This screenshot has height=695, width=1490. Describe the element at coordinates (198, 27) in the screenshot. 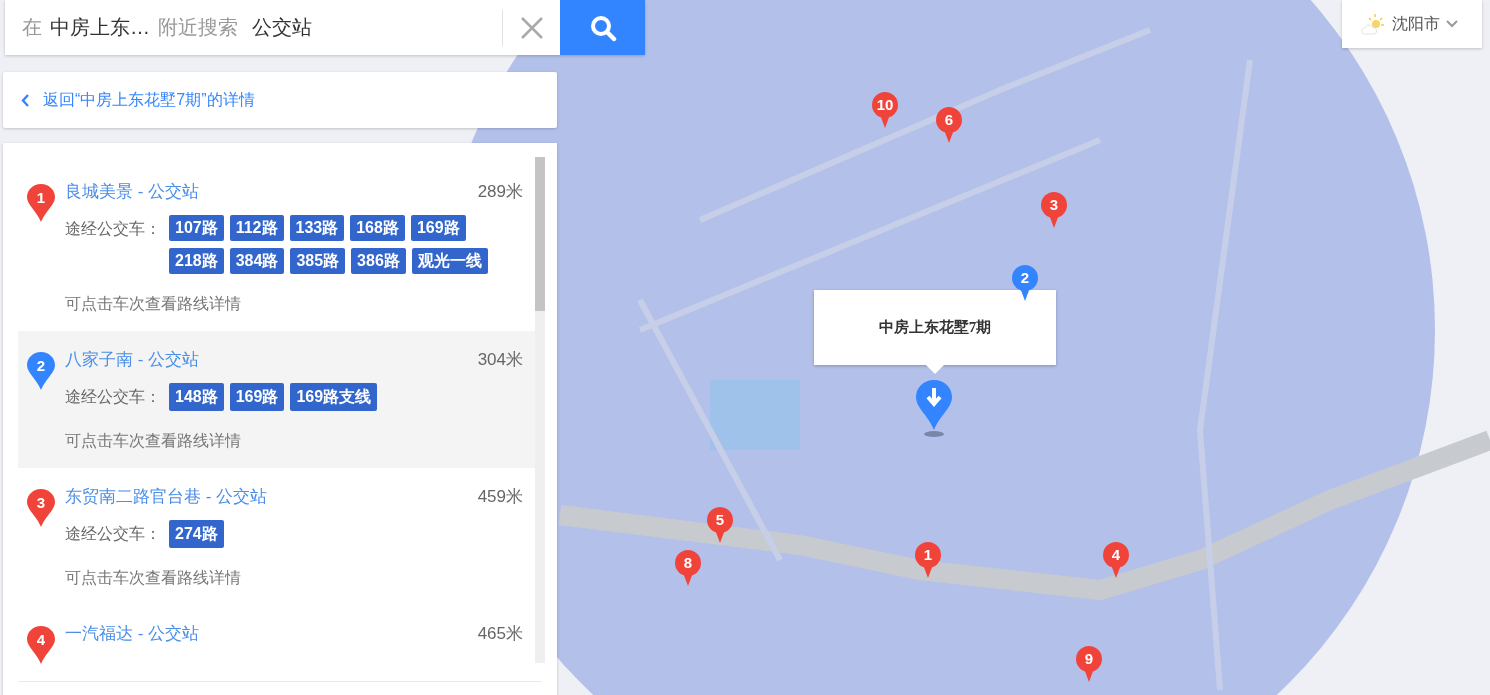

I see `search-nearby-label: 附近搜索` at that location.